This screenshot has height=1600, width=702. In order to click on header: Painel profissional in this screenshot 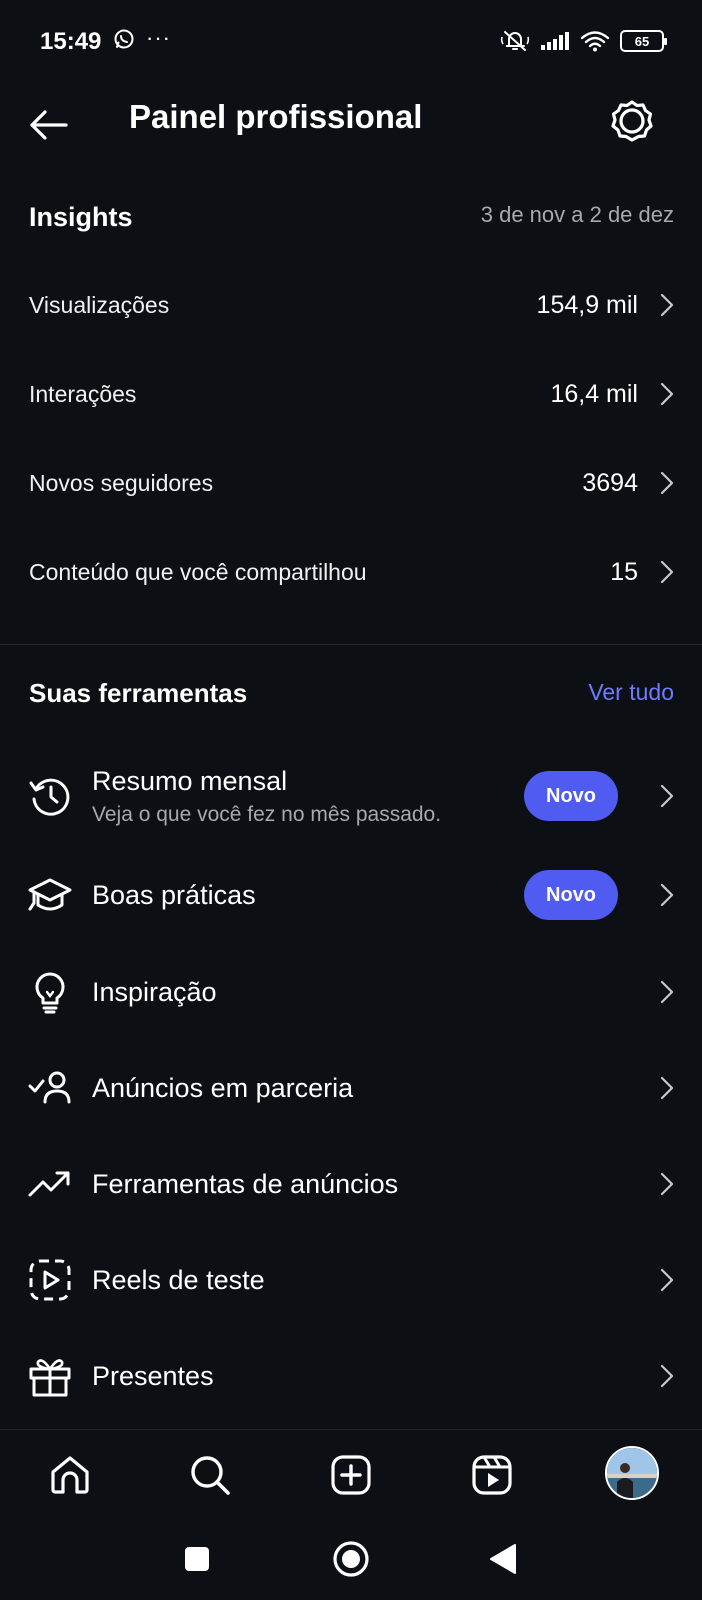, I will do `click(351, 137)`.